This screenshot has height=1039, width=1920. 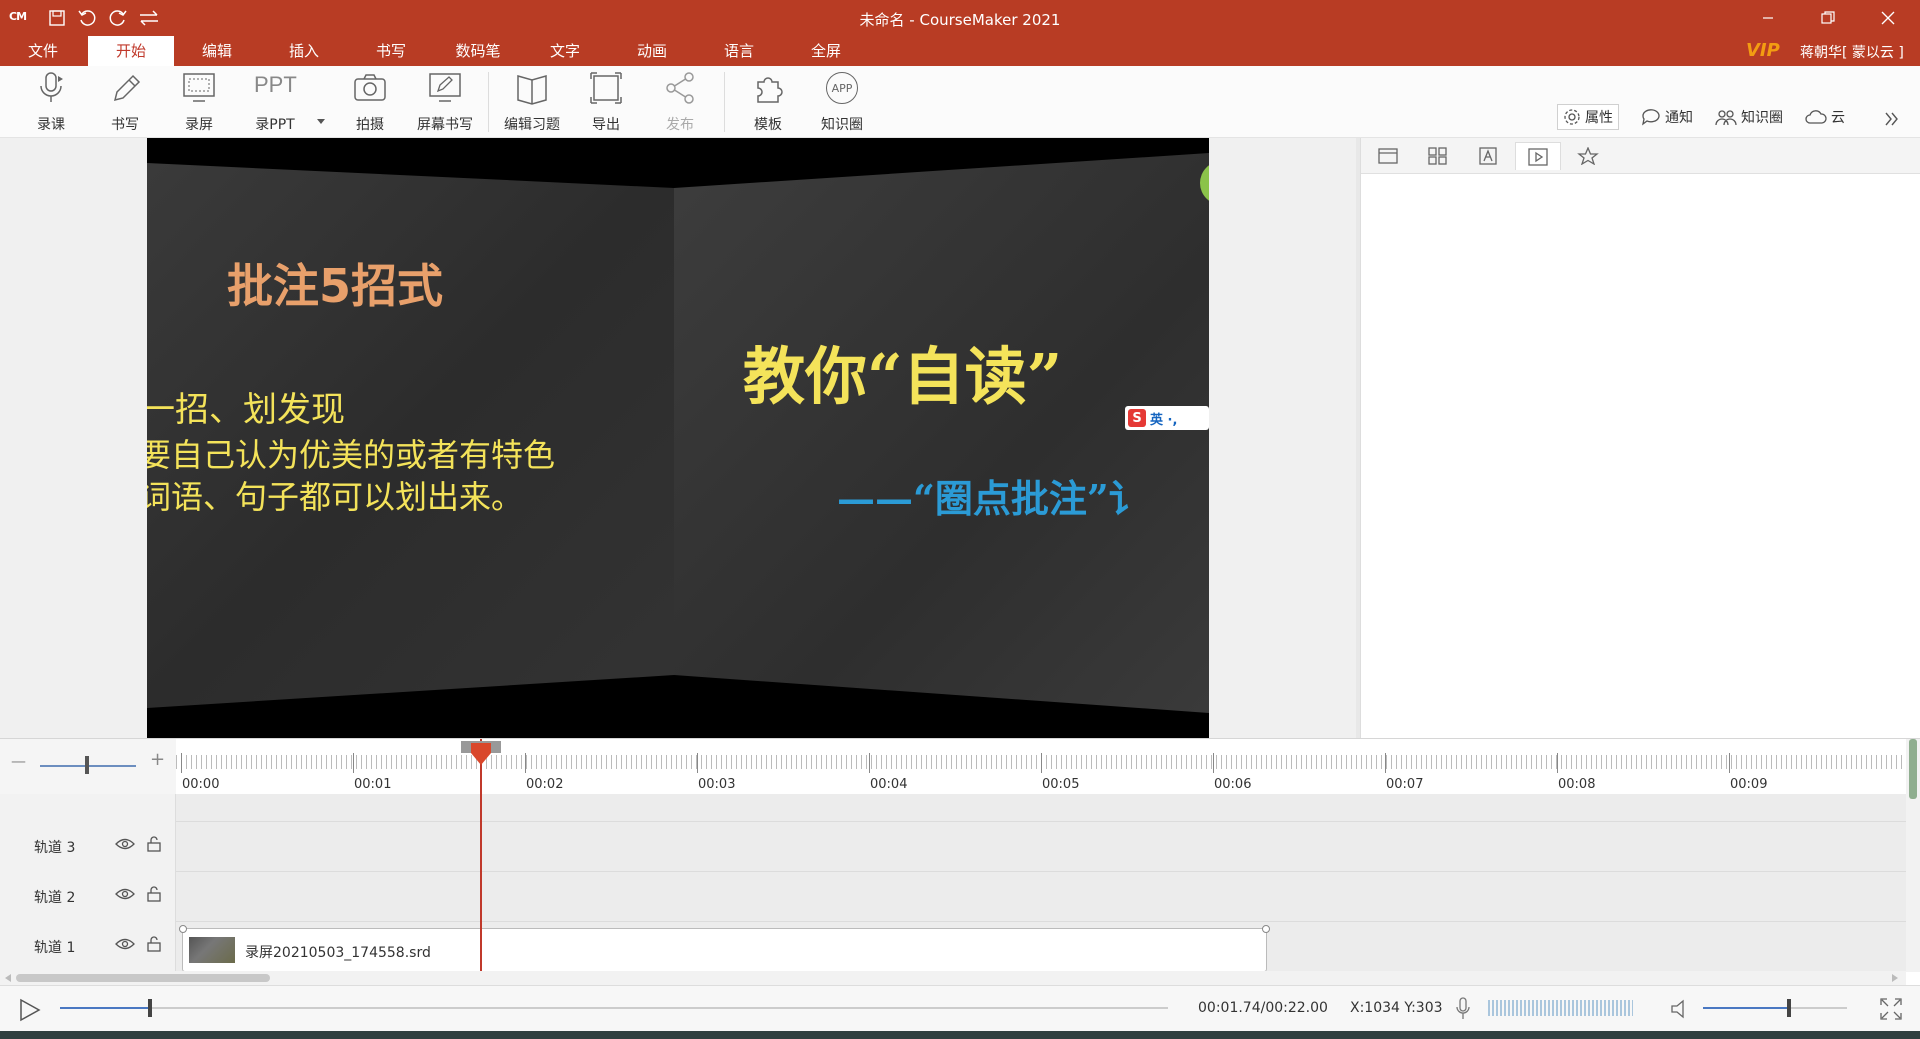 I want to click on export-button: 导出, so click(x=606, y=102).